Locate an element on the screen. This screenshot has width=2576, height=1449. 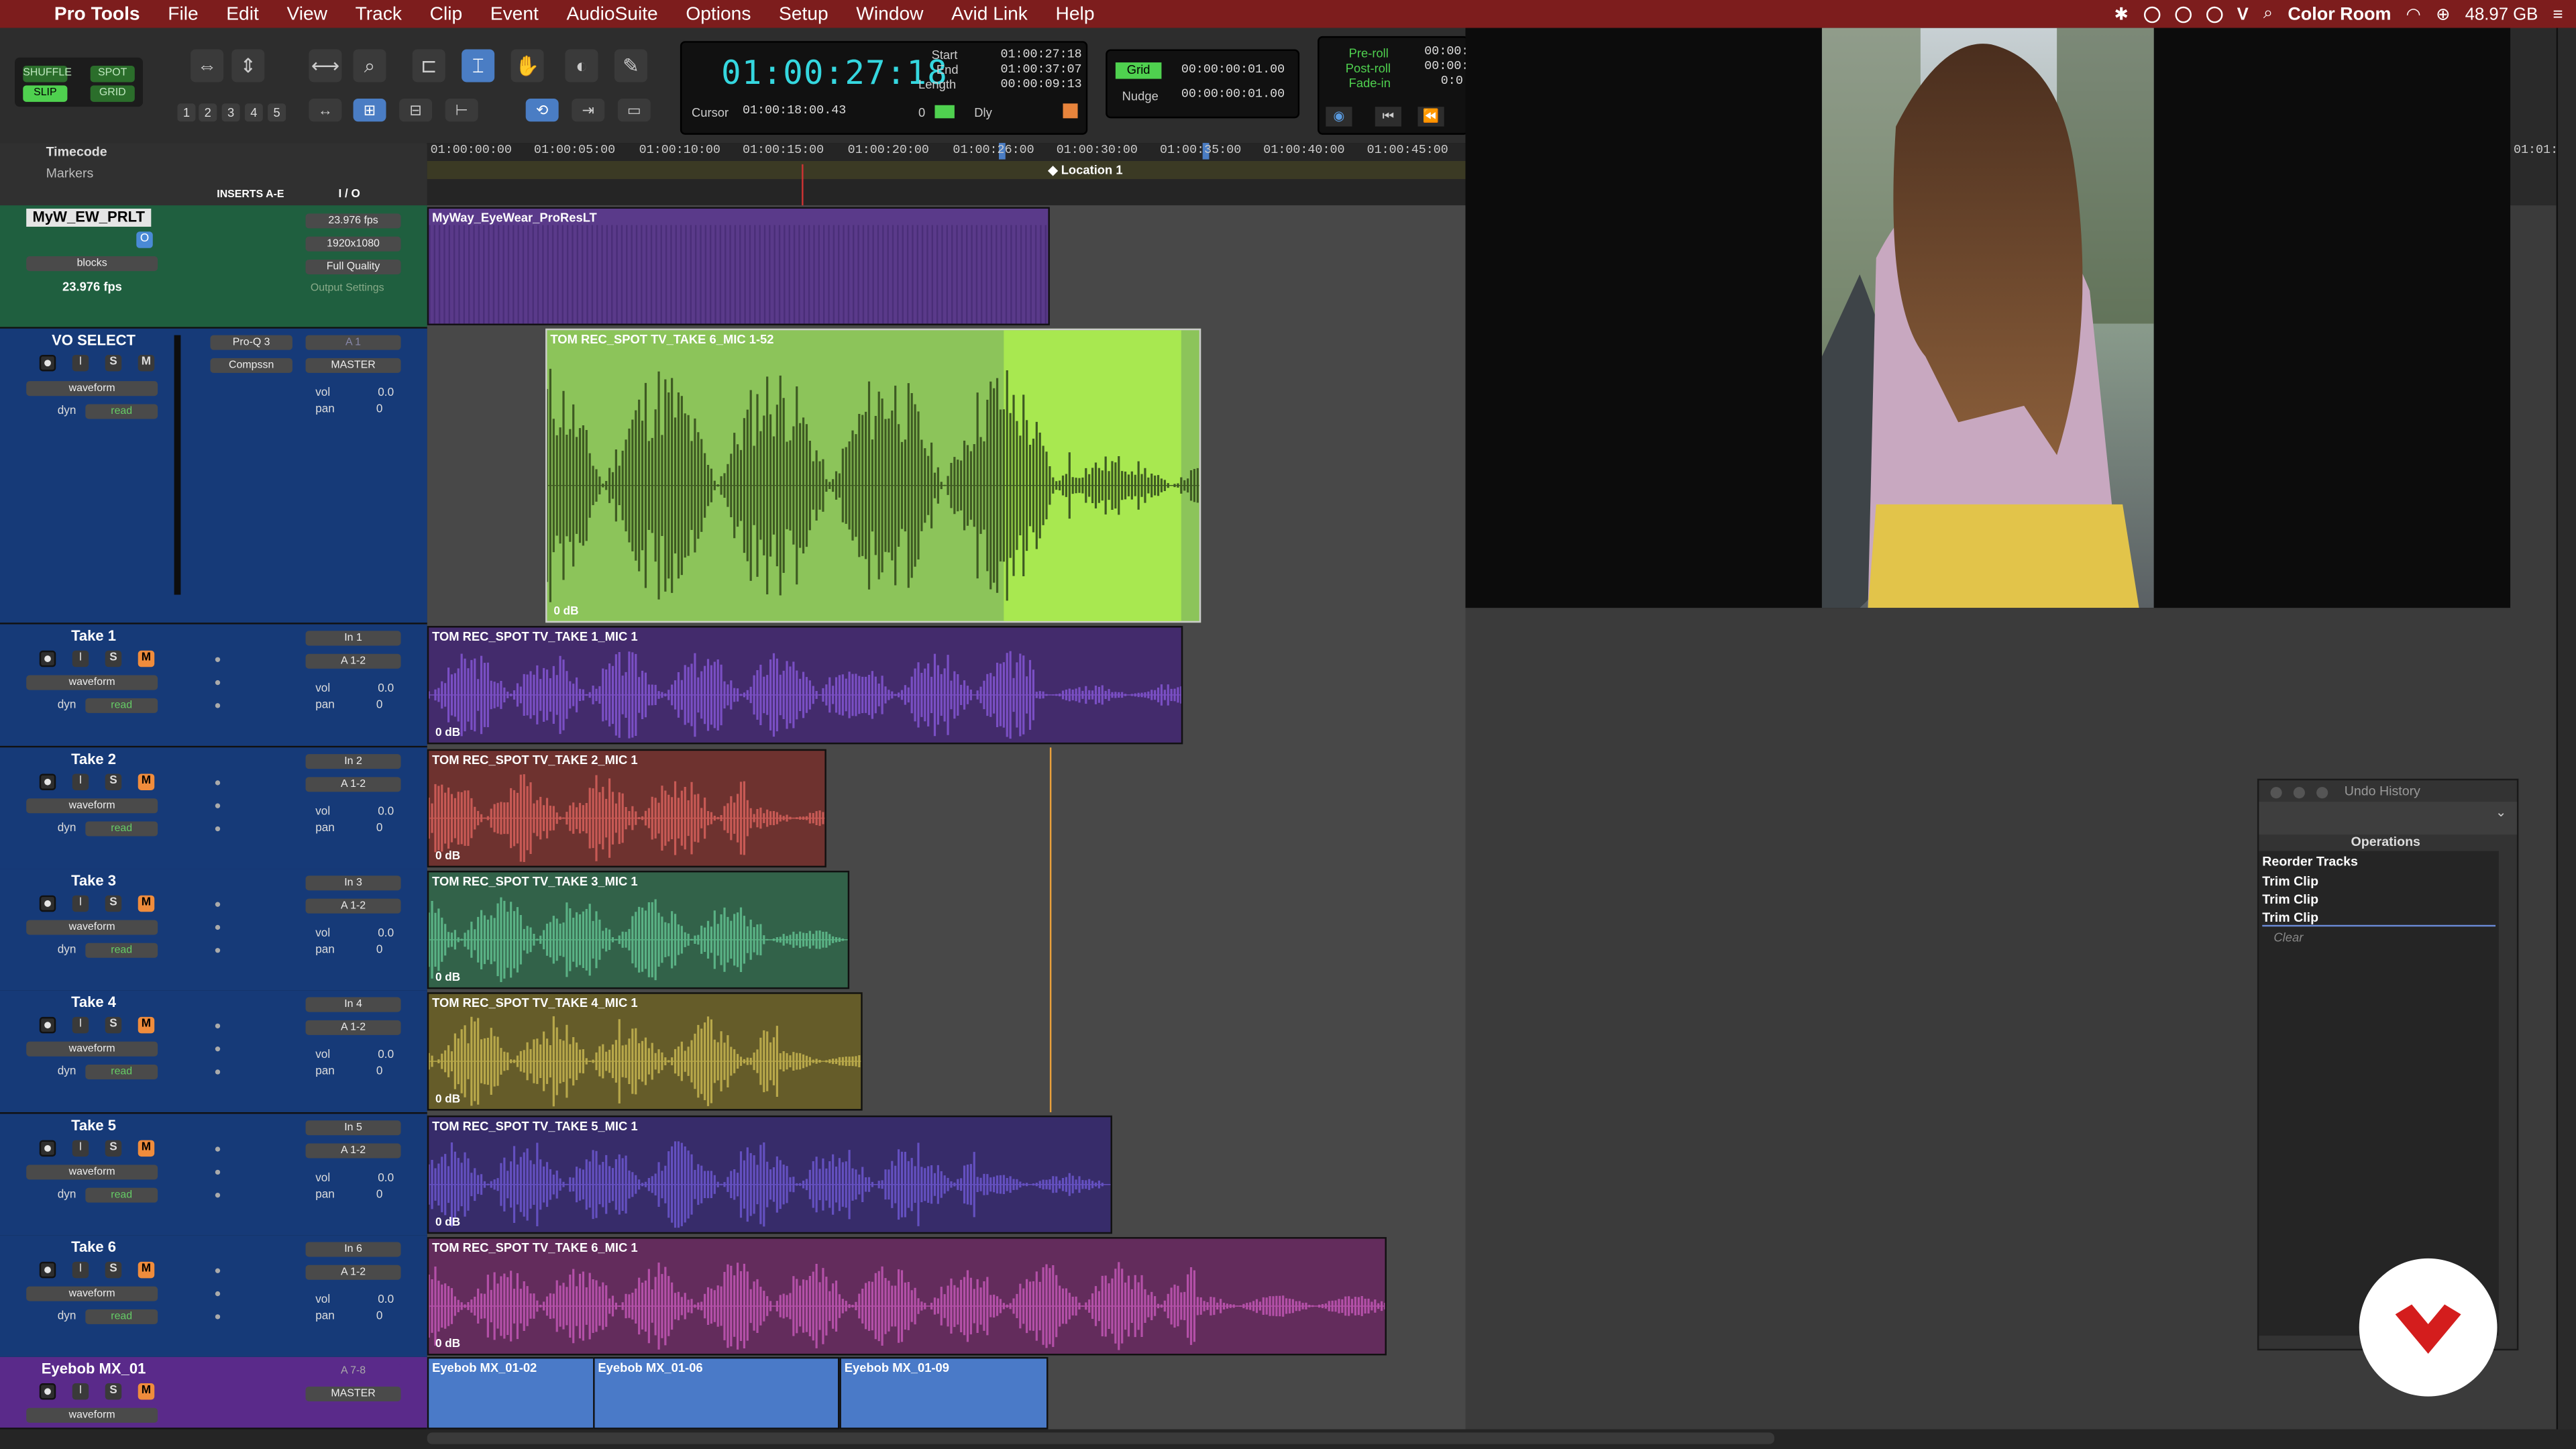
zoom-icon is located at coordinates (2322, 793).